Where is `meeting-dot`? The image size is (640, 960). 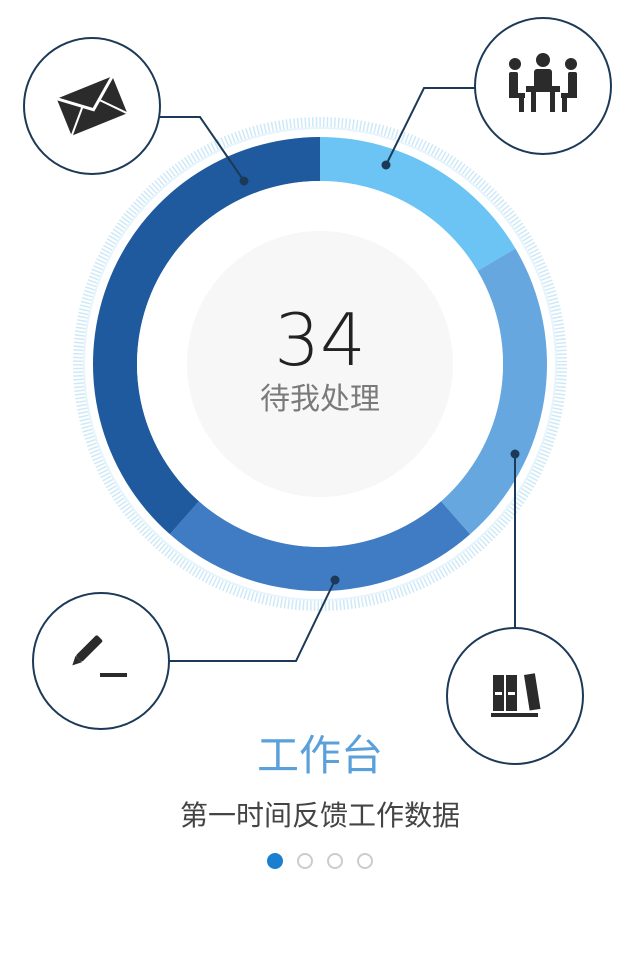
meeting-dot is located at coordinates (386, 165).